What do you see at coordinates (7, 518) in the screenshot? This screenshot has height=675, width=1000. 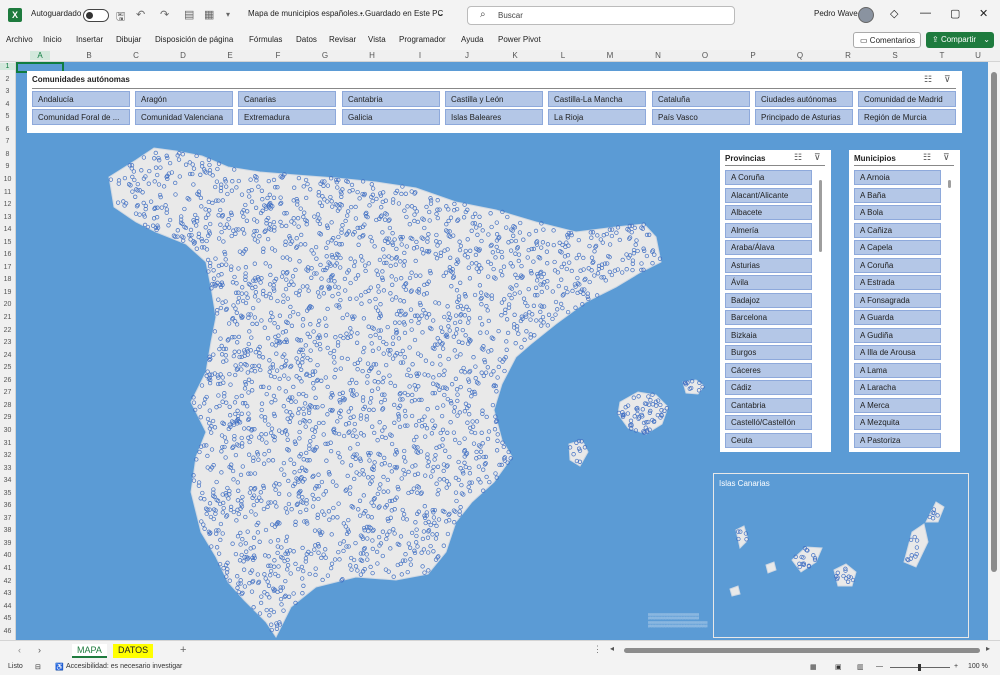 I see `row-header: 37` at bounding box center [7, 518].